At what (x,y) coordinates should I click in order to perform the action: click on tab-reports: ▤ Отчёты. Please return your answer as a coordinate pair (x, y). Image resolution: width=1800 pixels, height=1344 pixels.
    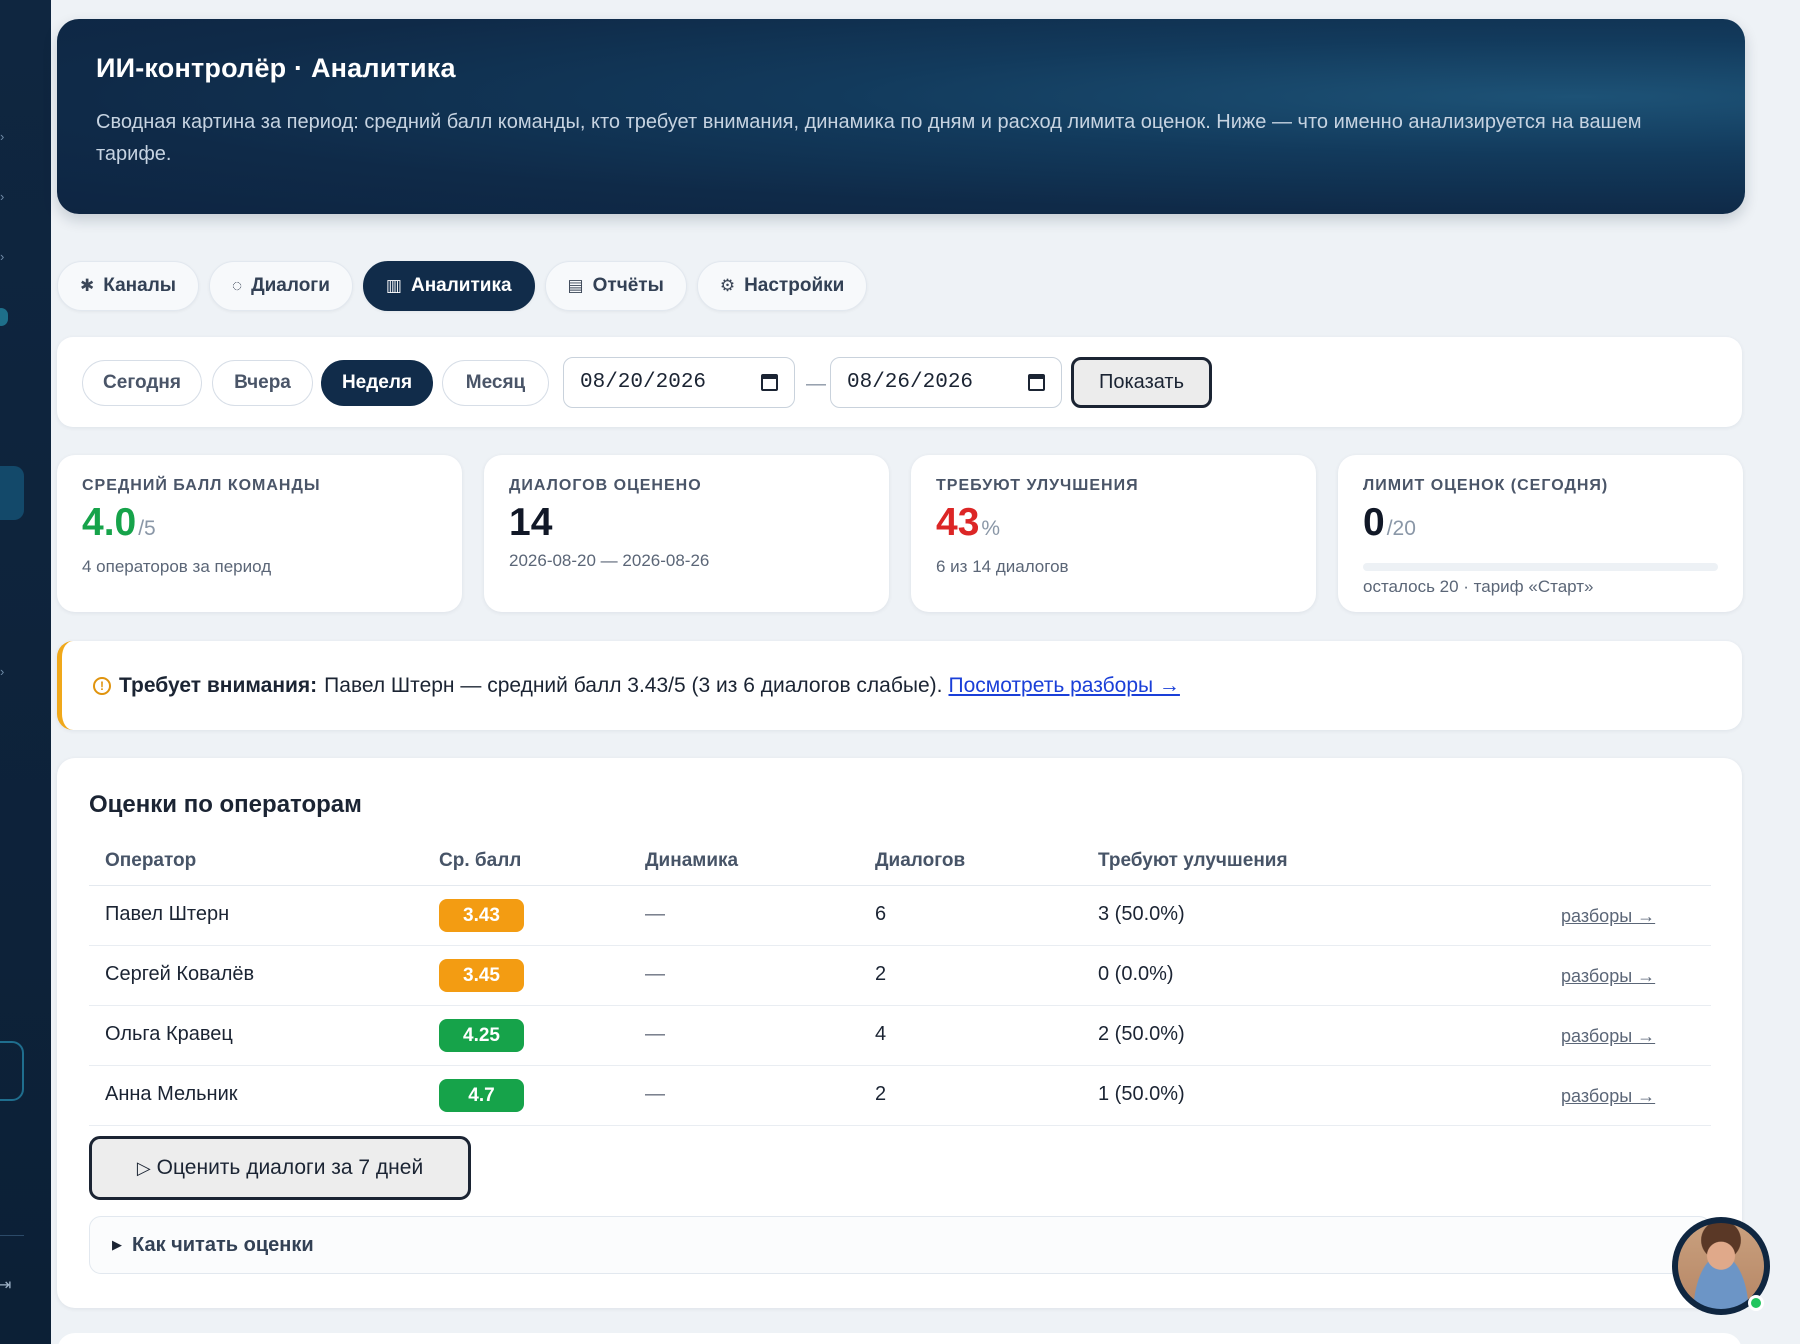
    Looking at the image, I should click on (615, 286).